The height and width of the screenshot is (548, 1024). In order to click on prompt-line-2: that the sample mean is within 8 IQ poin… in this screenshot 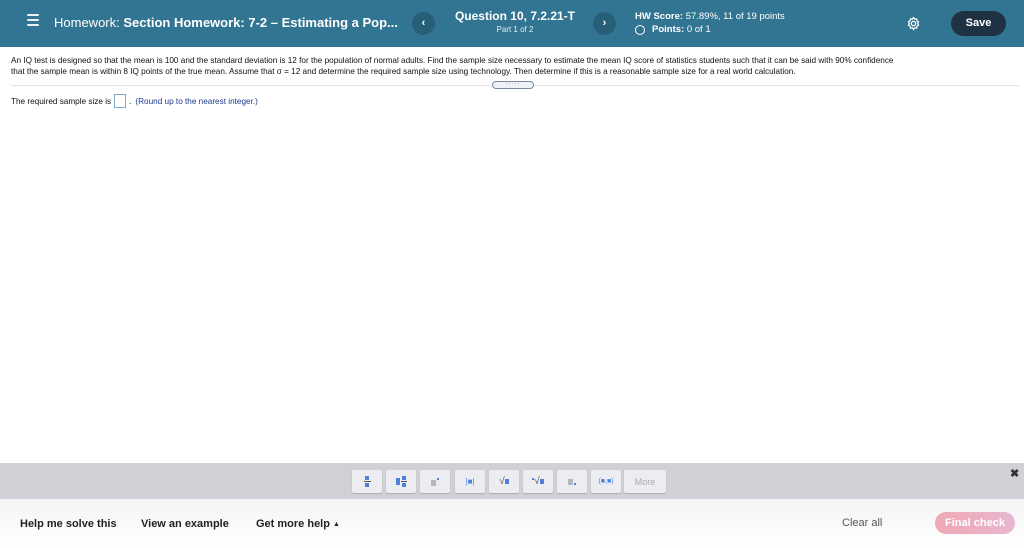, I will do `click(403, 71)`.